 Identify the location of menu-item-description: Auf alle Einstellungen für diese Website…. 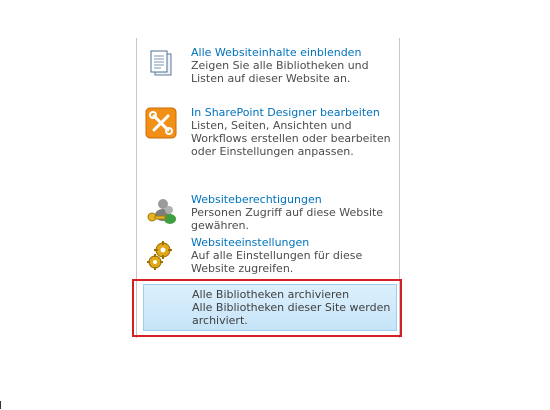
(277, 262).